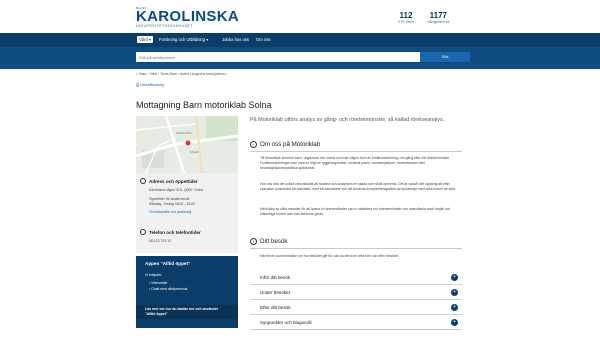  I want to click on stat-vardguiden: 1177 Vårdguiden.se, so click(438, 17).